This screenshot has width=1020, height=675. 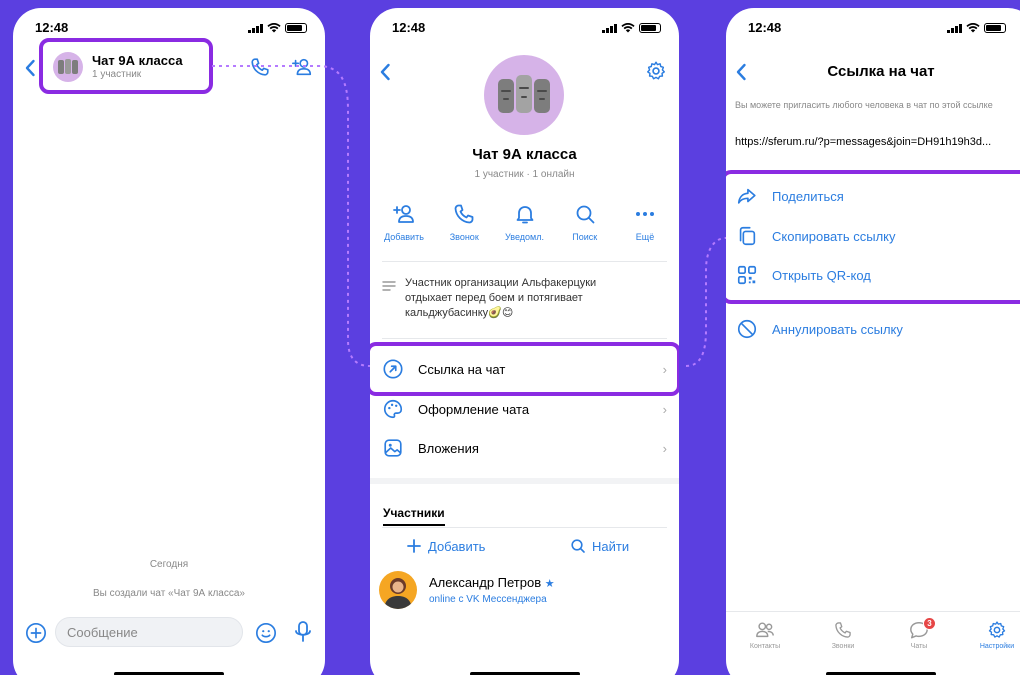 What do you see at coordinates (393, 448) in the screenshot?
I see `image-icon` at bounding box center [393, 448].